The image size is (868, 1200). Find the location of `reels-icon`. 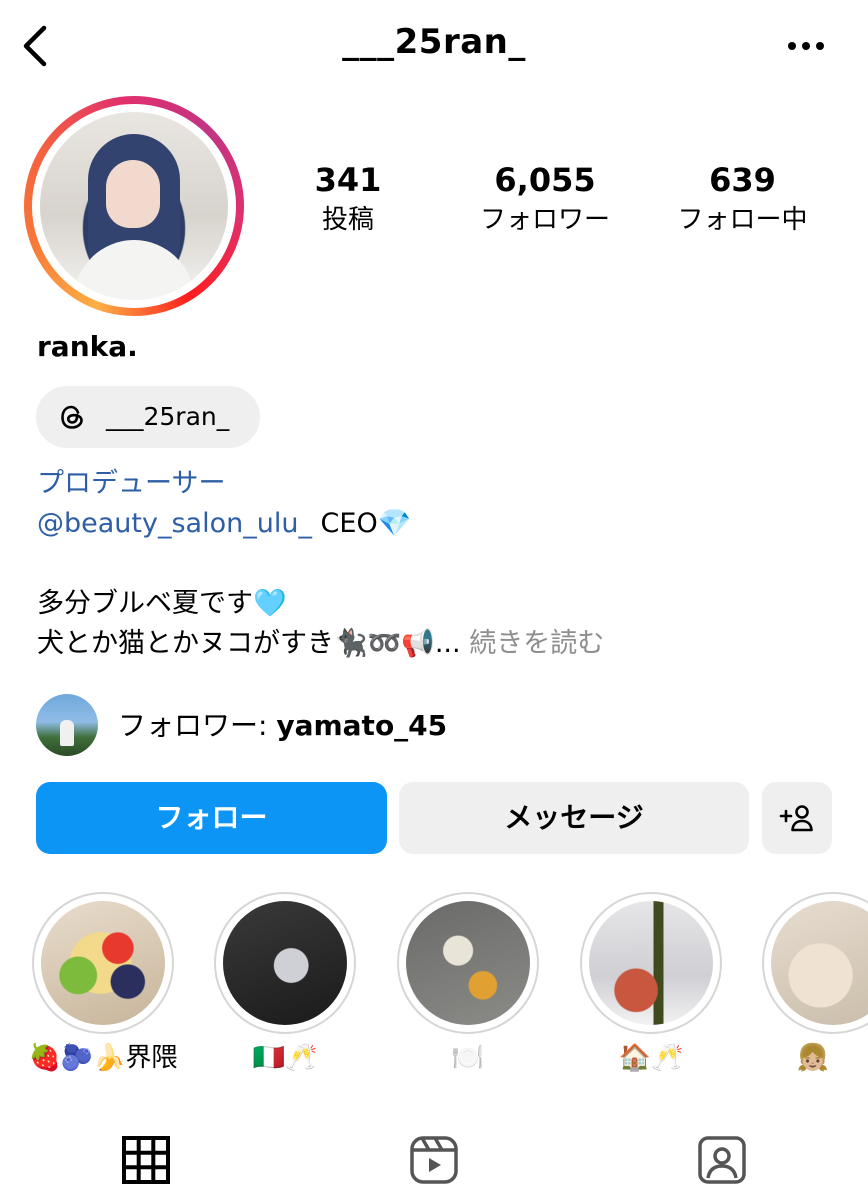

reels-icon is located at coordinates (434, 1160).